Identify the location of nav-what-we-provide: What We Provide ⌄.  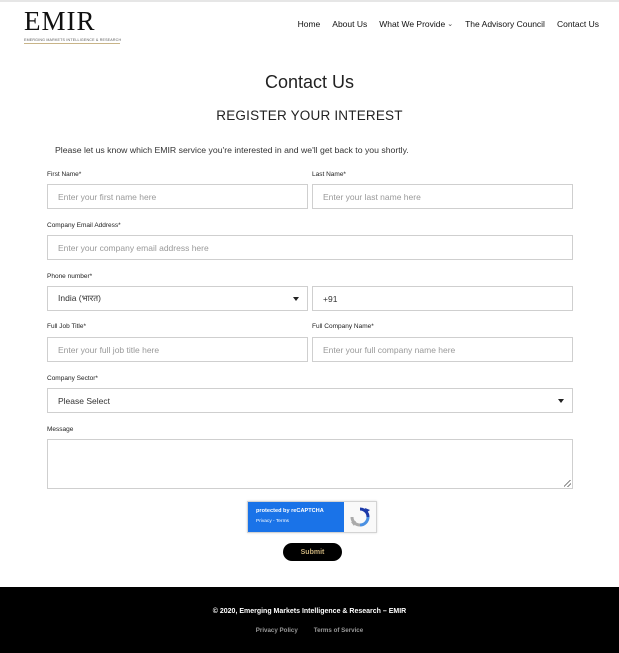
(416, 24).